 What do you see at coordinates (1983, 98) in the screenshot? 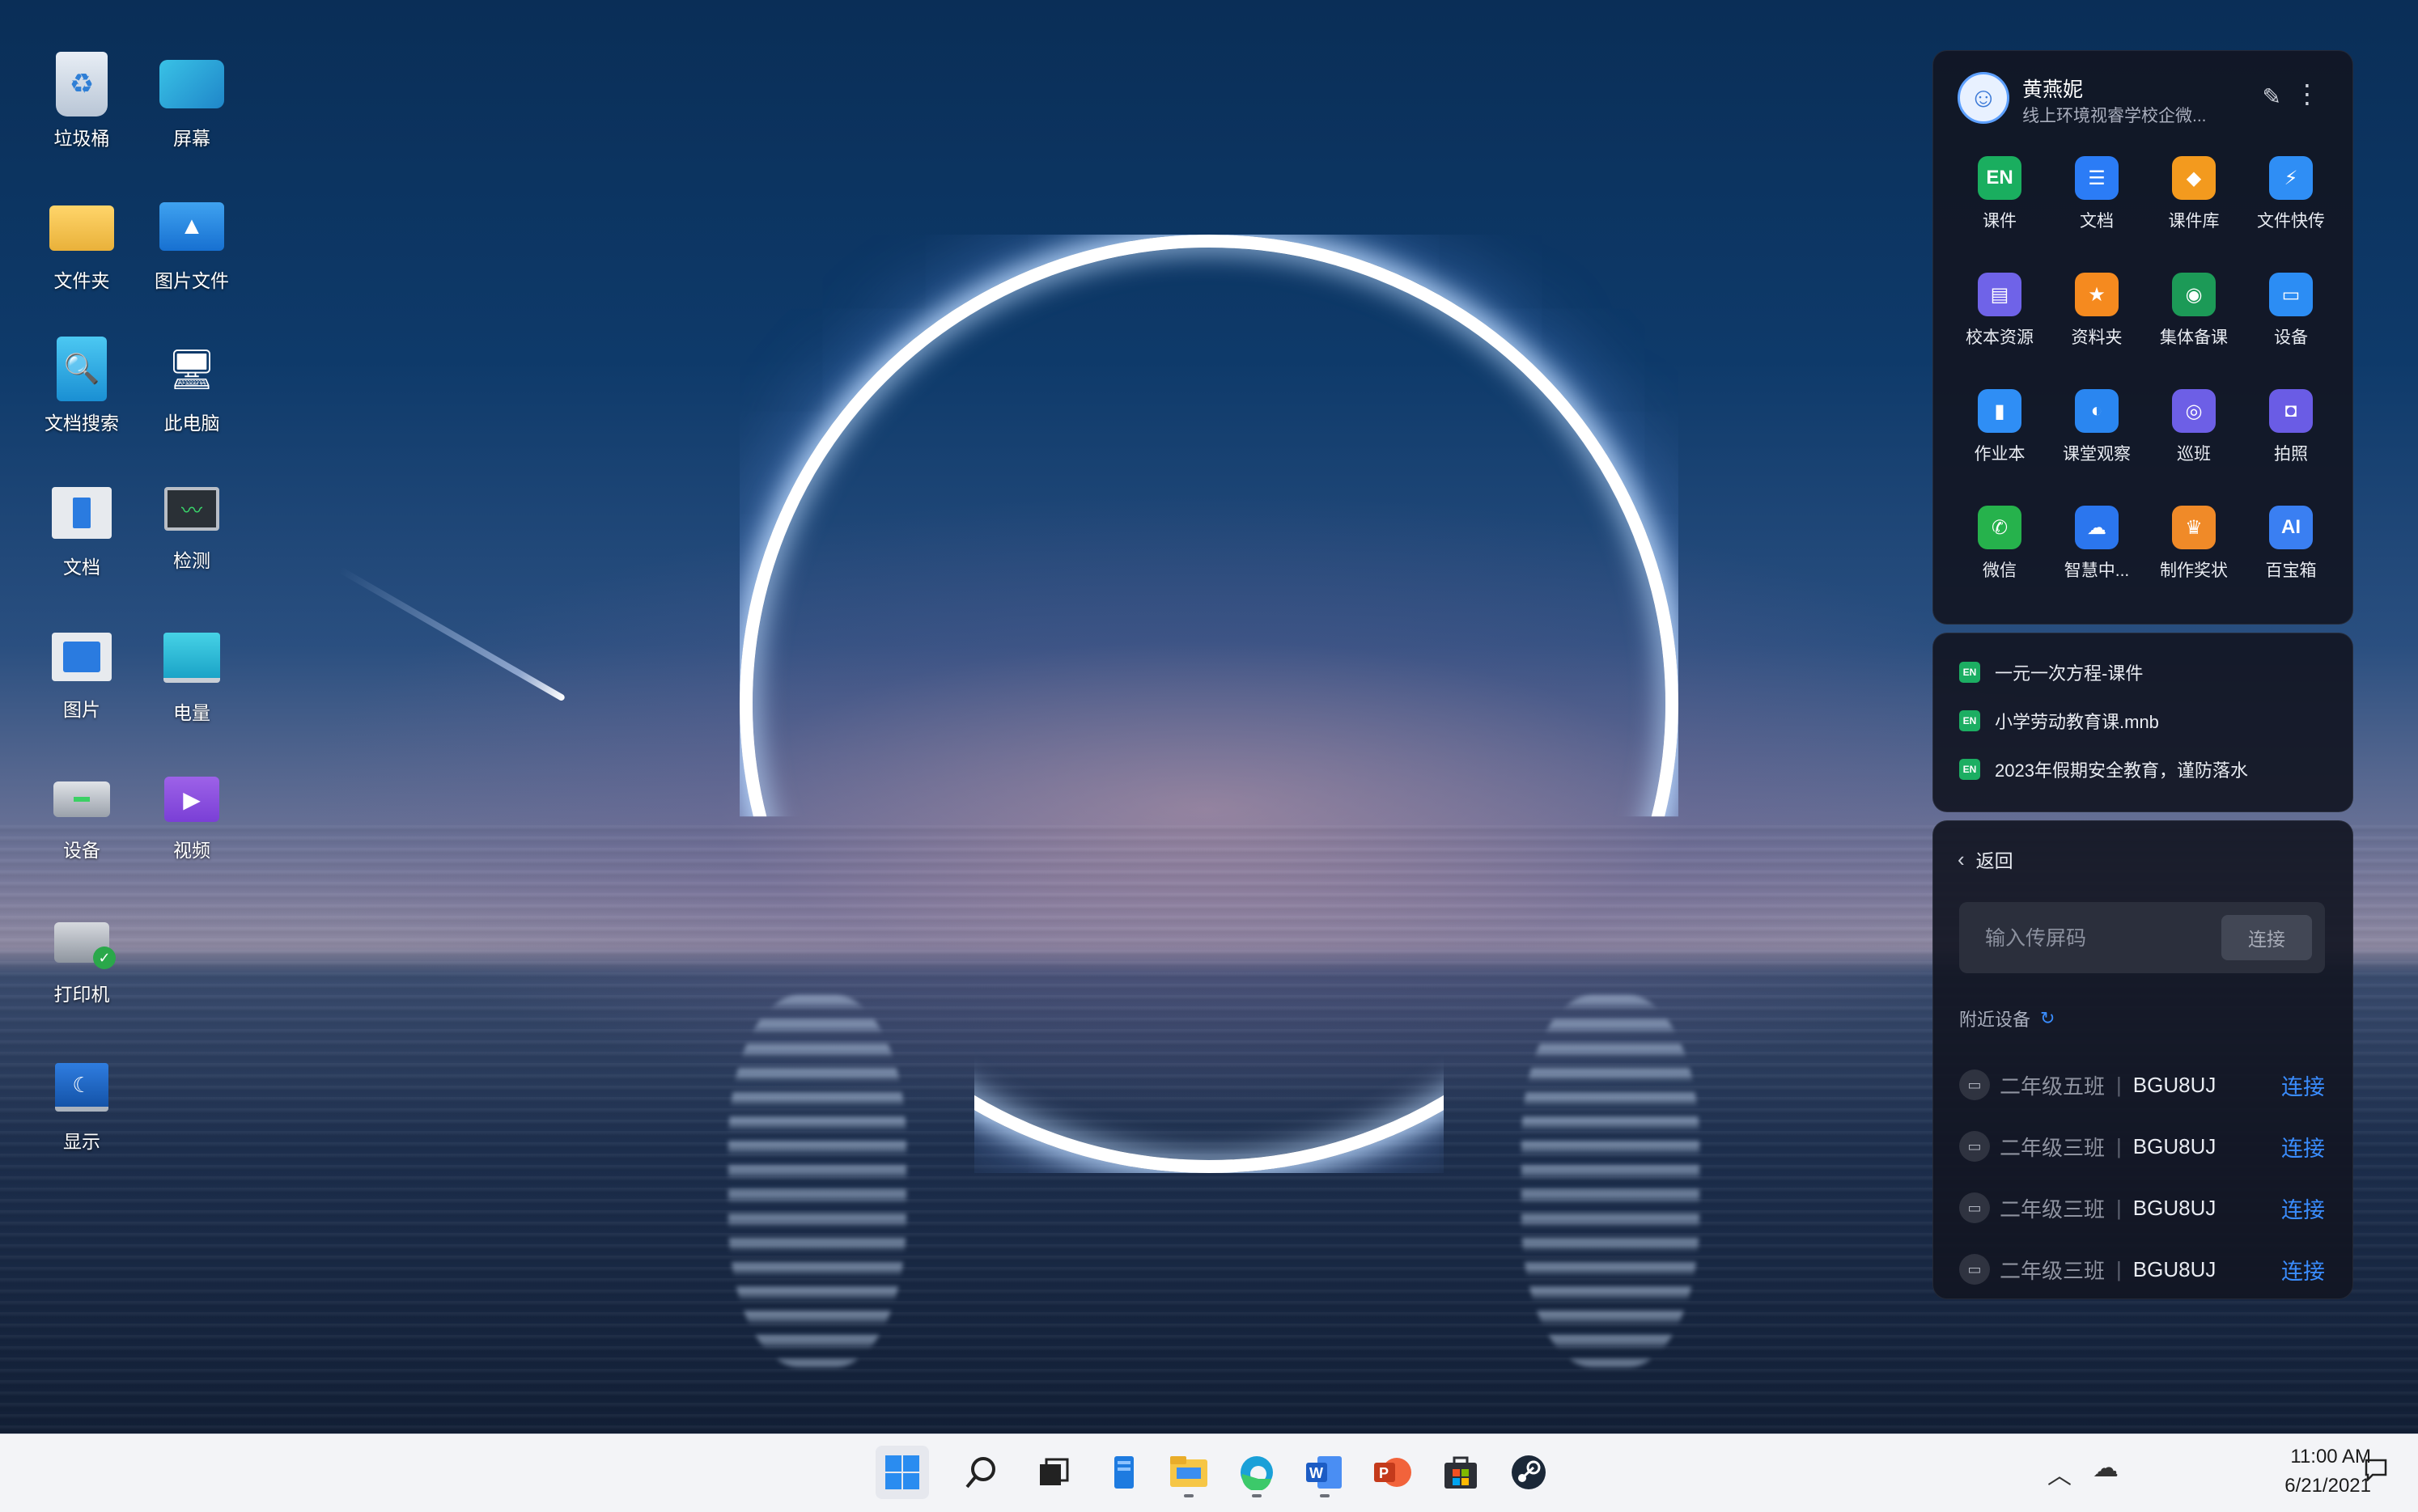
I see `avatar: ☺` at bounding box center [1983, 98].